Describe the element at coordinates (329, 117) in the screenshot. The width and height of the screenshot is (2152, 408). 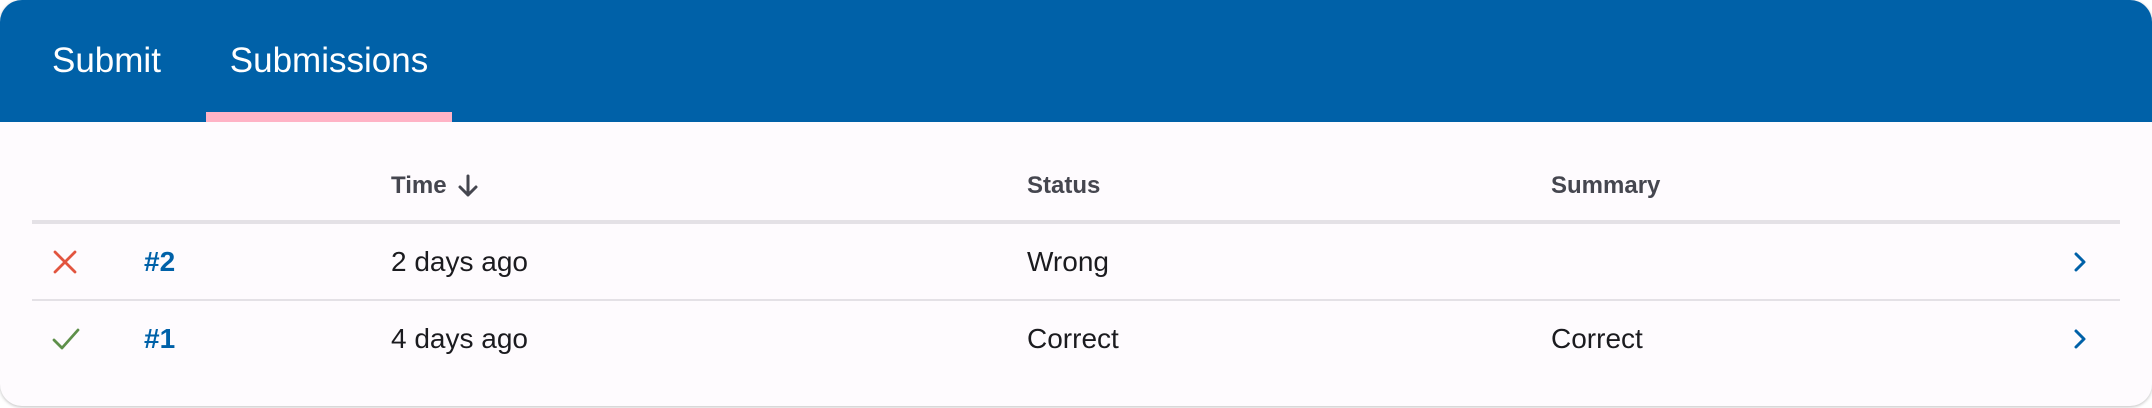
I see `tab-active-indicator` at that location.